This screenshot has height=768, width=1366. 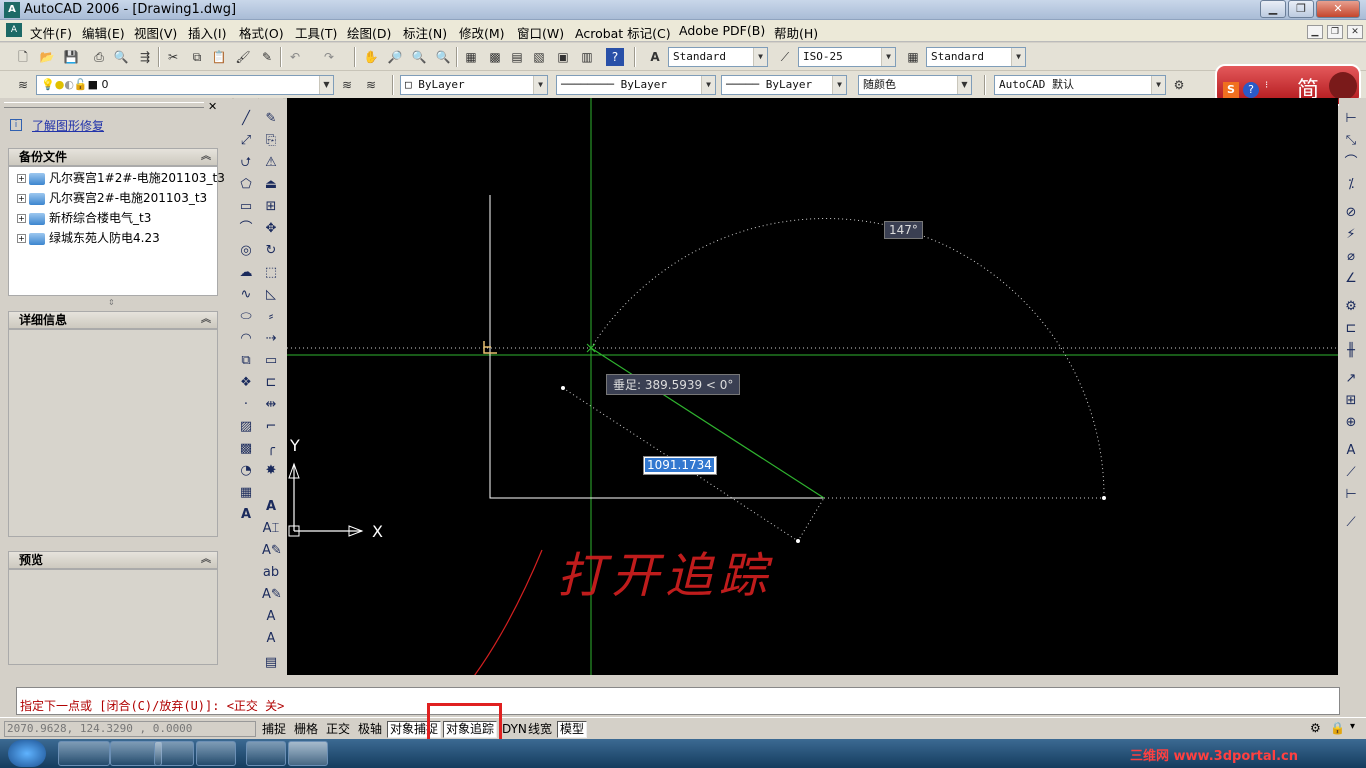 I want to click on new-icon: 🗋, so click(x=23, y=57).